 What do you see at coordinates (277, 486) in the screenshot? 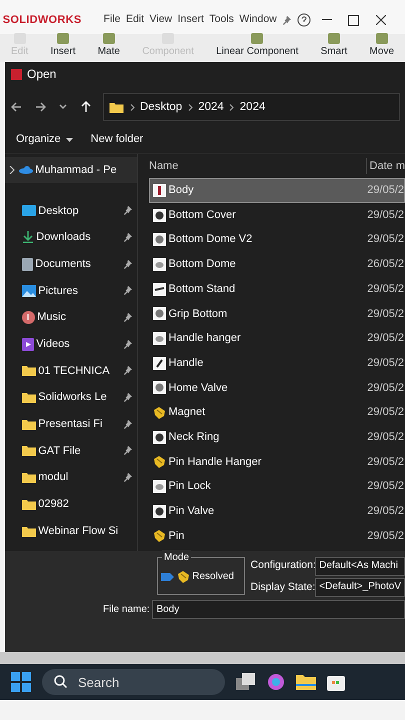
I see `file-row: Pin Lock 29/05/2` at bounding box center [277, 486].